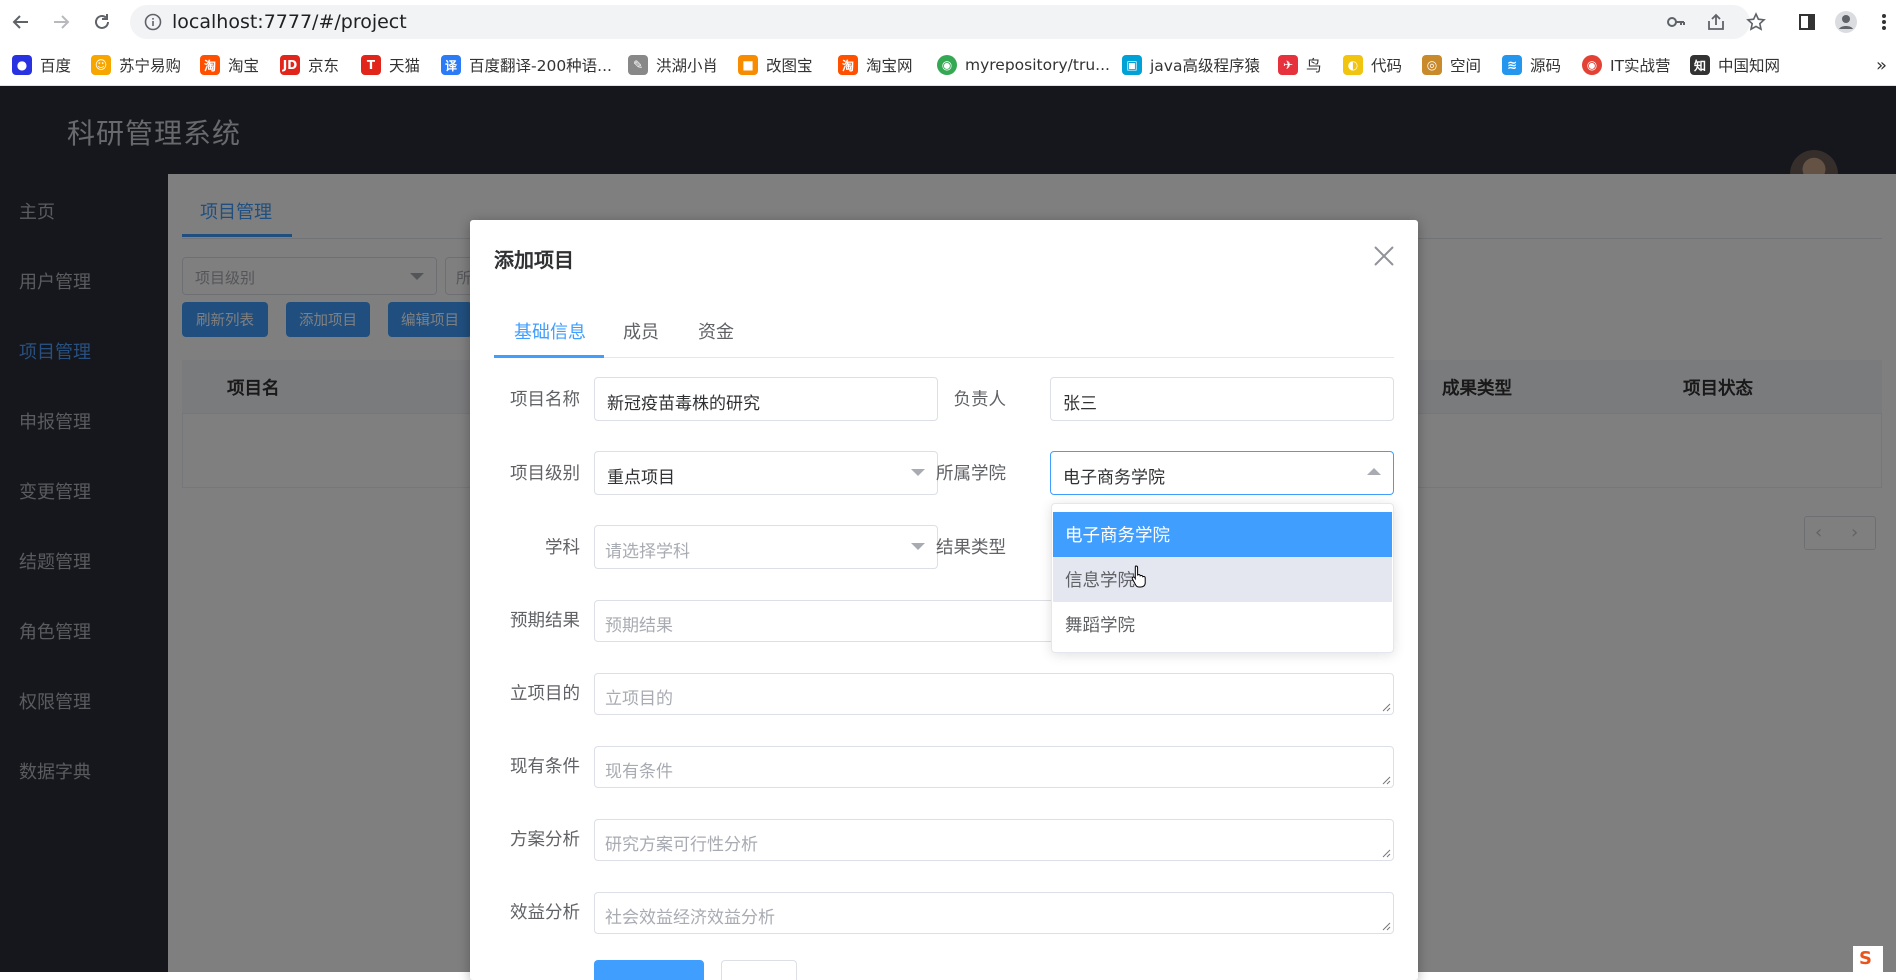  Describe the element at coordinates (1387, 66) in the screenshot. I see `bookmark-label: 代码` at that location.